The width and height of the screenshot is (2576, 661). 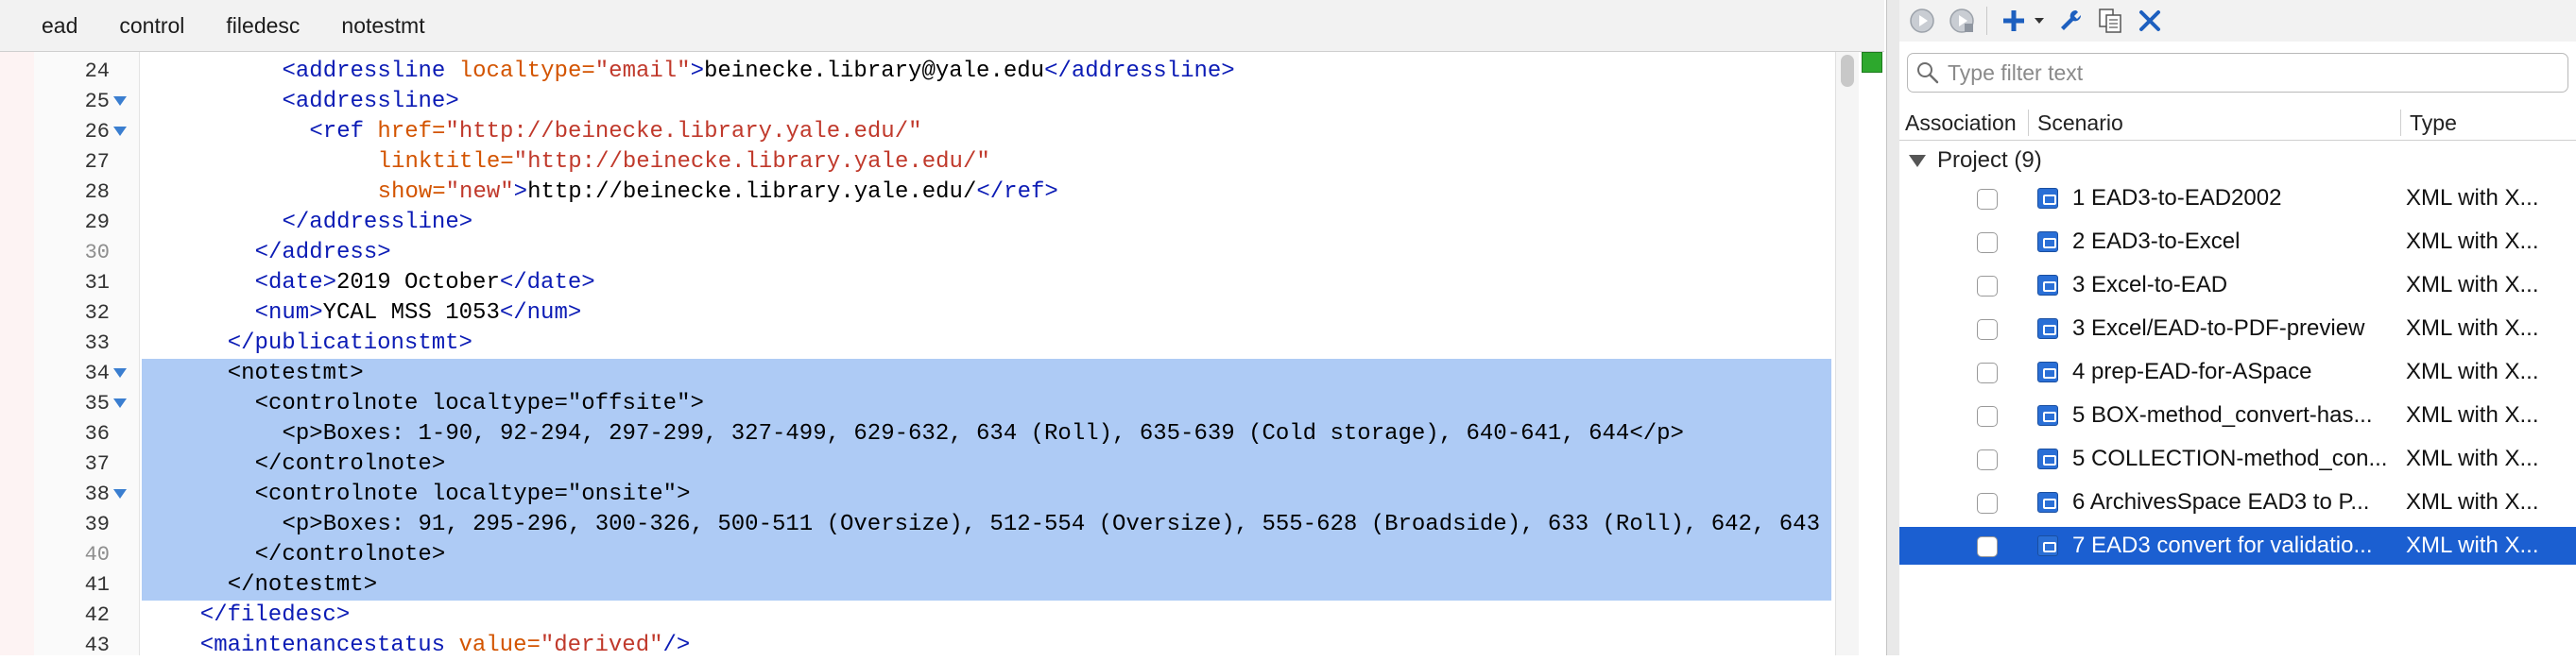 I want to click on code-token: href=, so click(x=411, y=131).